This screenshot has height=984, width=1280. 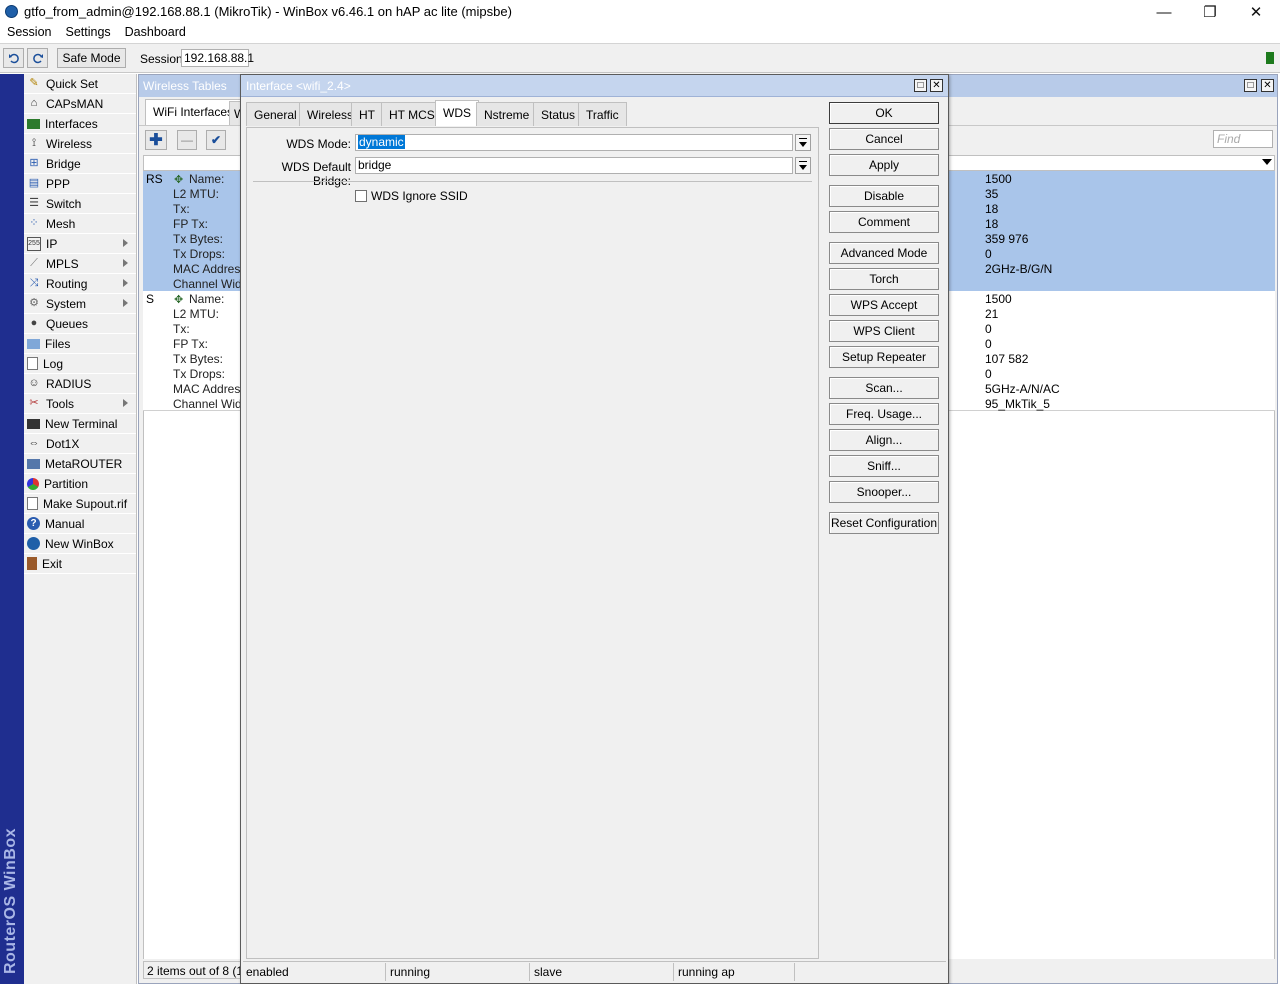 What do you see at coordinates (34, 203) in the screenshot?
I see `switch-icon: ☰` at bounding box center [34, 203].